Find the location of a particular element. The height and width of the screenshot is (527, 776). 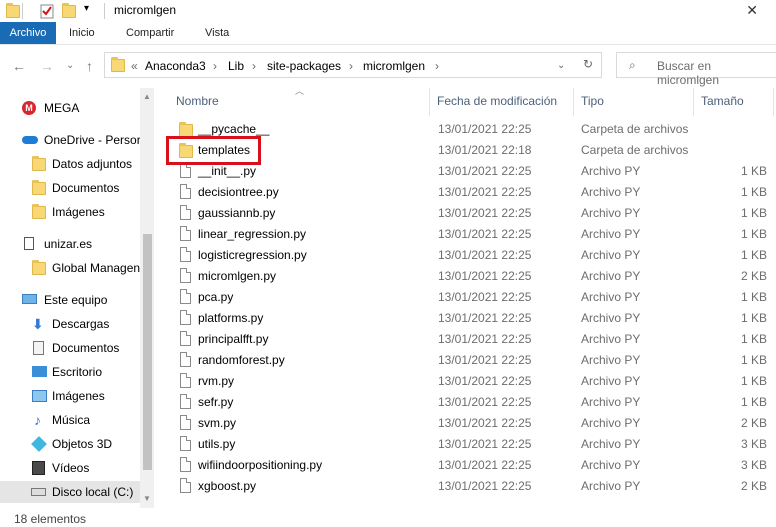

nav-item-documentos-pc: Documentos is located at coordinates (70, 348).